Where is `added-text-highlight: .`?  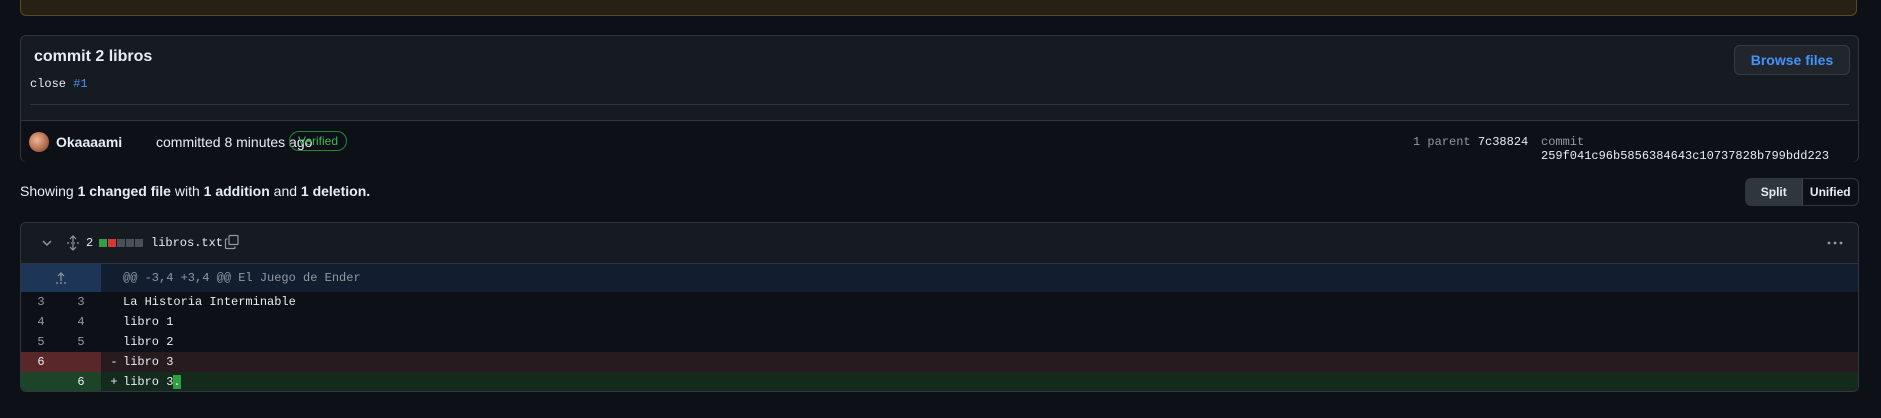 added-text-highlight: . is located at coordinates (177, 382).